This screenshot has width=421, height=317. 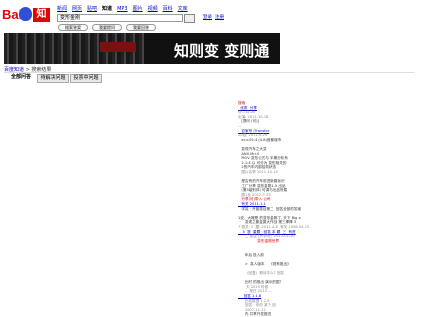 I want to click on banner-slogan: 知则变 变则通, so click(x=222, y=51).